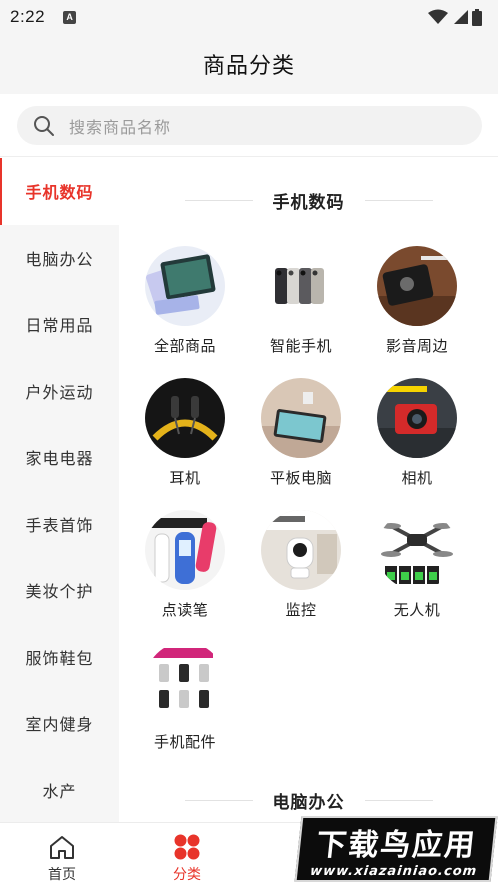 This screenshot has width=498, height=887. What do you see at coordinates (59, 790) in the screenshot?
I see `sidebar-item-seafood: 水产` at bounding box center [59, 790].